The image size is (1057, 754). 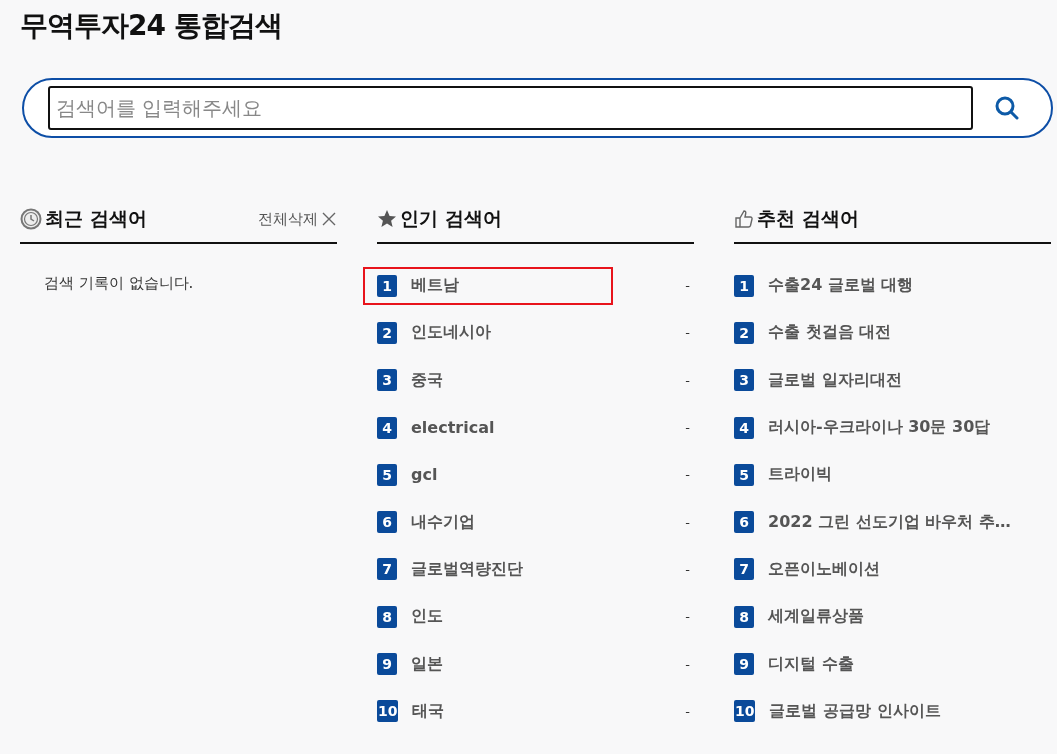 I want to click on search-term-link: 1 수출24 글로벌 대행, so click(x=829, y=285).